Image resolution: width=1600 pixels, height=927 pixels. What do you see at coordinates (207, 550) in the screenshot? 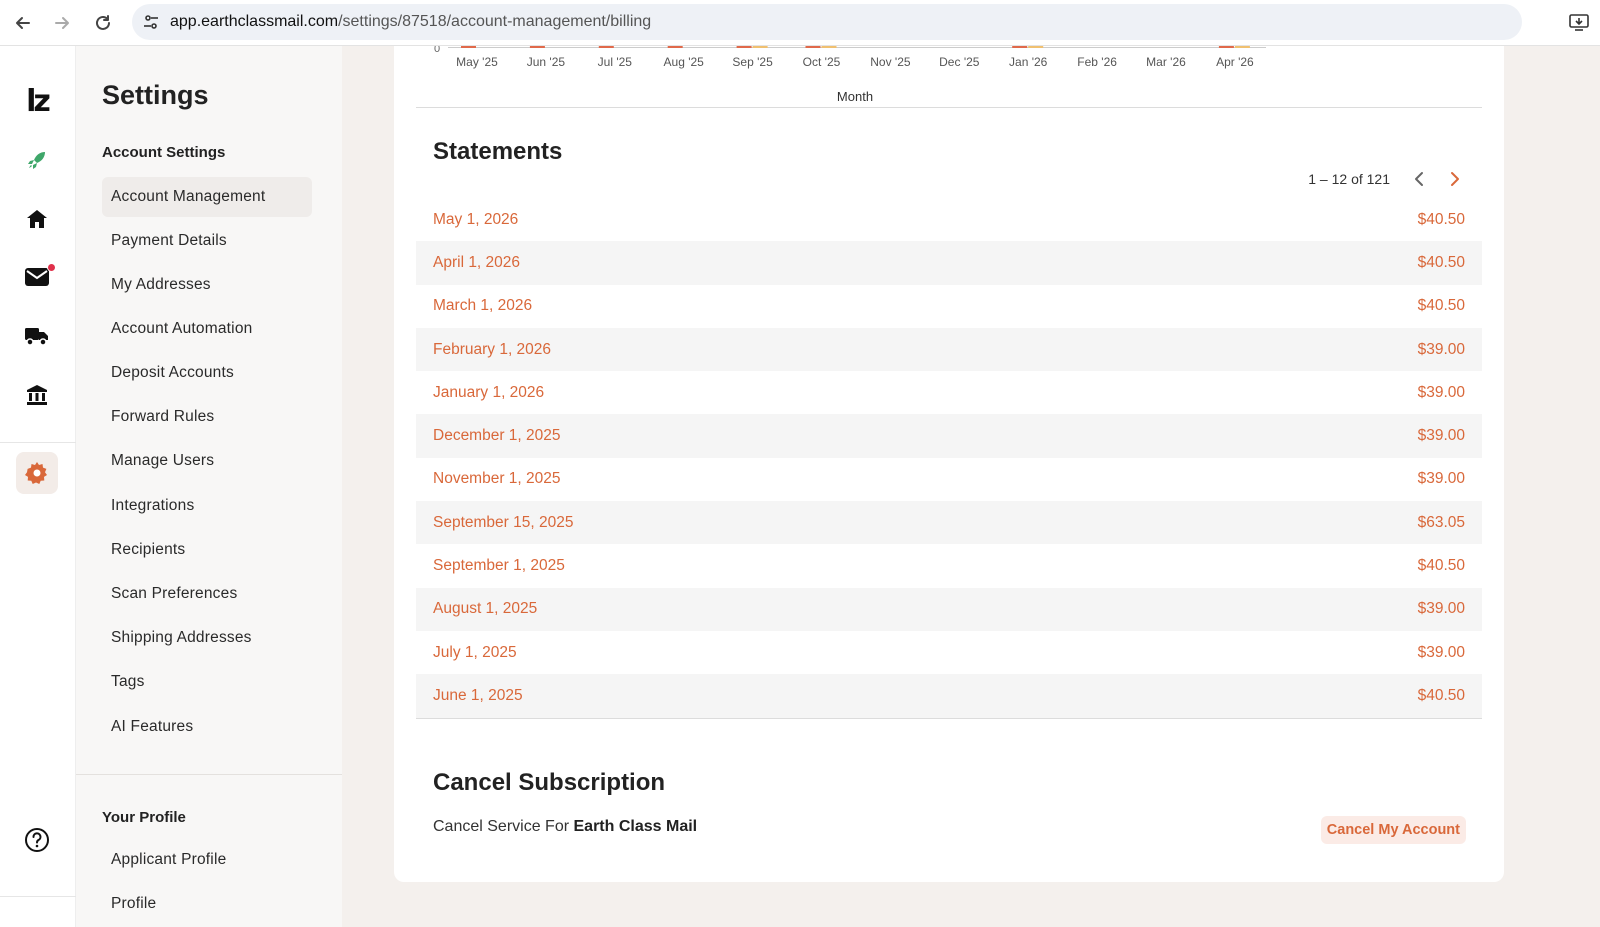
I see `sidebar-item-recipients: Recipients` at bounding box center [207, 550].